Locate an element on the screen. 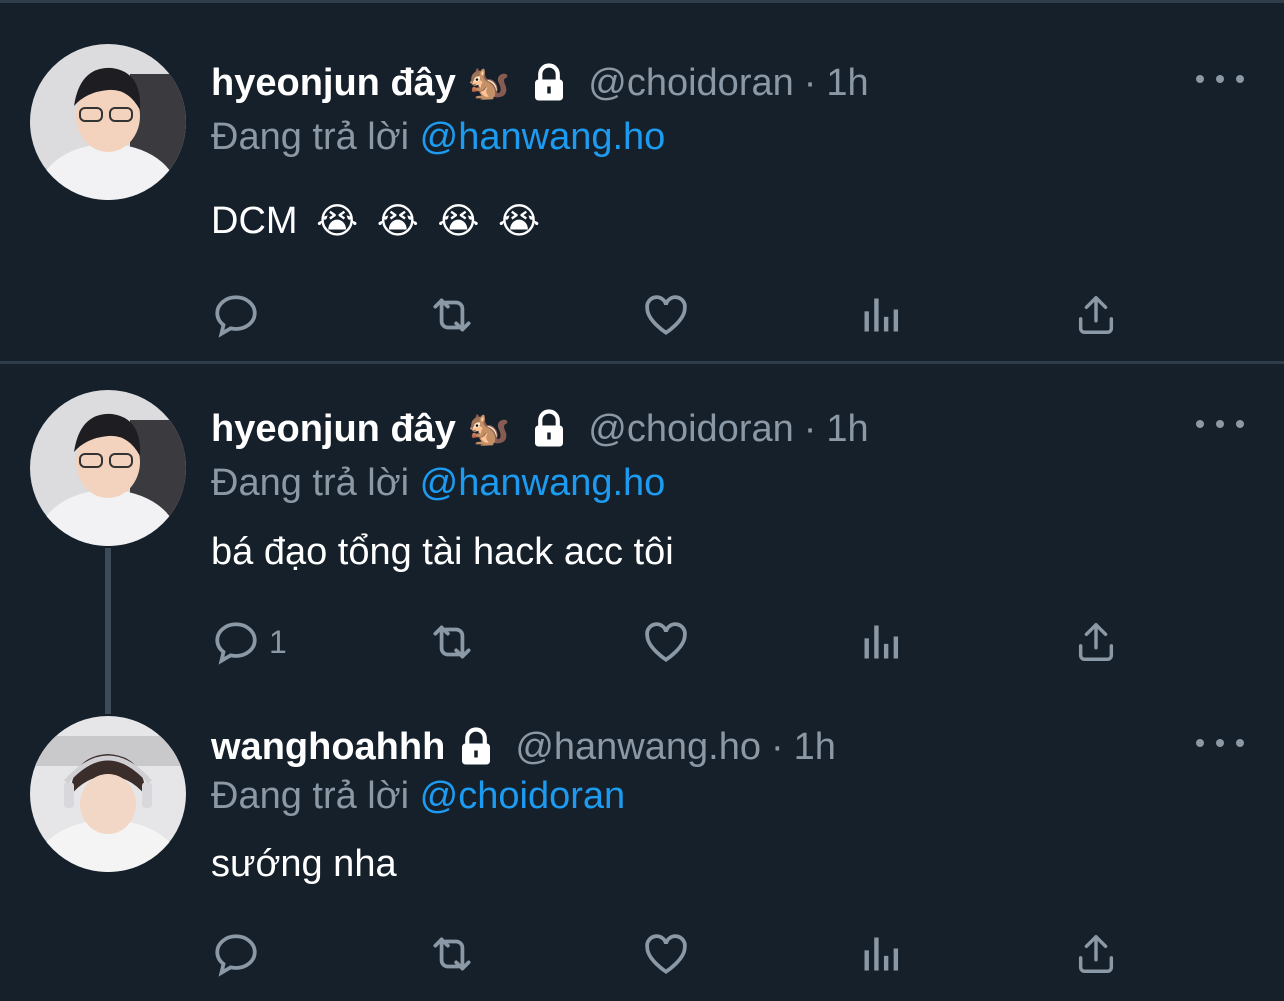  reply-mention: @choidoran is located at coordinates (522, 796).